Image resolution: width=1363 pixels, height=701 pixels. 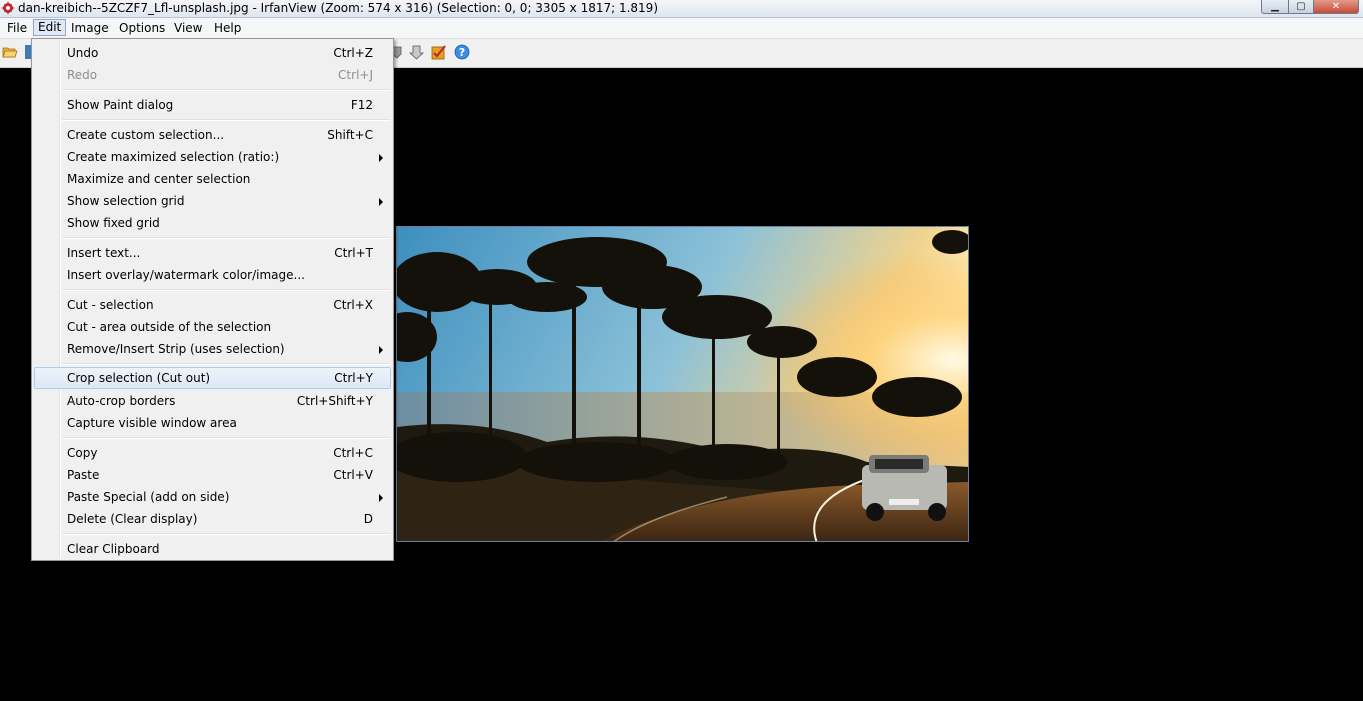 I want to click on help-icon: ?, so click(x=462, y=52).